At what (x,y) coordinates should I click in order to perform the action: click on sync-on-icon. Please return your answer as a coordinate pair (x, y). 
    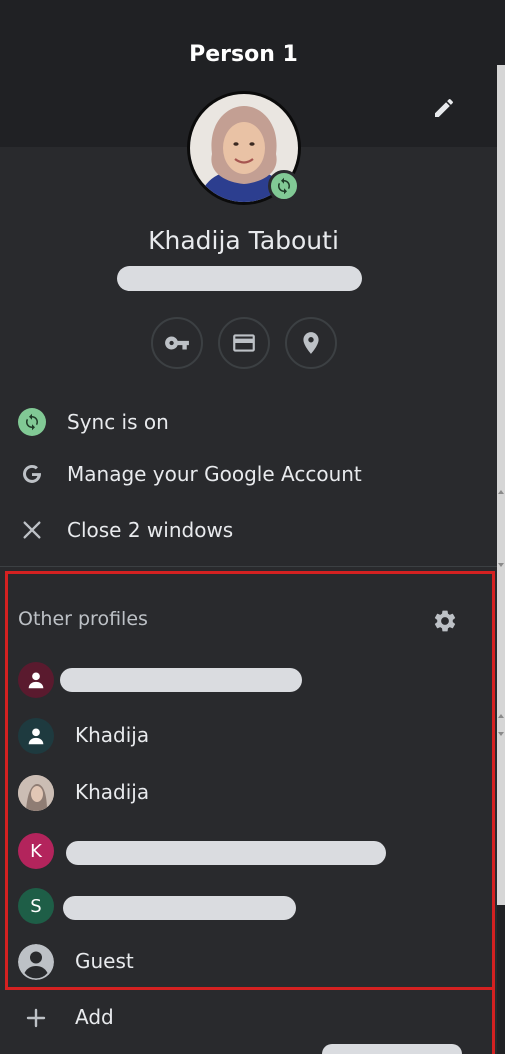
    Looking at the image, I should click on (32, 422).